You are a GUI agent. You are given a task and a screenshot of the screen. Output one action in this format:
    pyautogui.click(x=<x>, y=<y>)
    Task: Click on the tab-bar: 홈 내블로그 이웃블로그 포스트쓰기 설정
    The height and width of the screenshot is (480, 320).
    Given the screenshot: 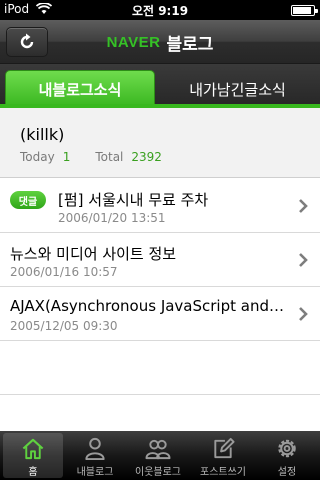 What is the action you would take?
    pyautogui.click(x=160, y=455)
    